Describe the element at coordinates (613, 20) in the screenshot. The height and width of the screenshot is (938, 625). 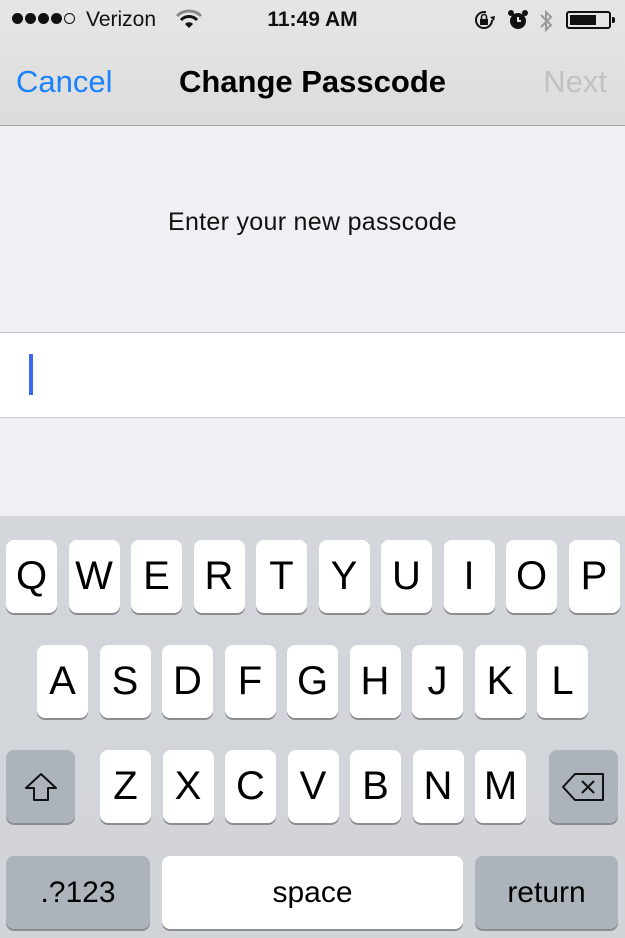
I see `battery-nub` at that location.